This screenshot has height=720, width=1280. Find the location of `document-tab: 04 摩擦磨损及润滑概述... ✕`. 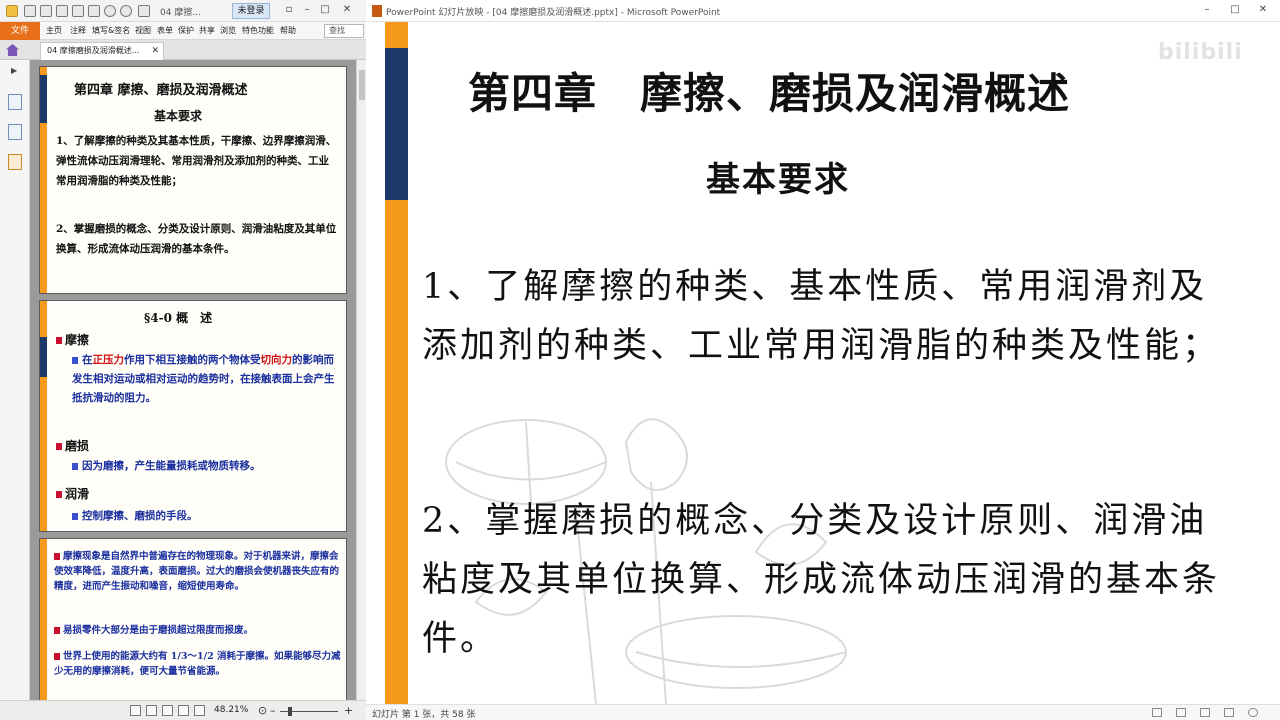

document-tab: 04 摩擦磨损及润滑概述... ✕ is located at coordinates (102, 51).